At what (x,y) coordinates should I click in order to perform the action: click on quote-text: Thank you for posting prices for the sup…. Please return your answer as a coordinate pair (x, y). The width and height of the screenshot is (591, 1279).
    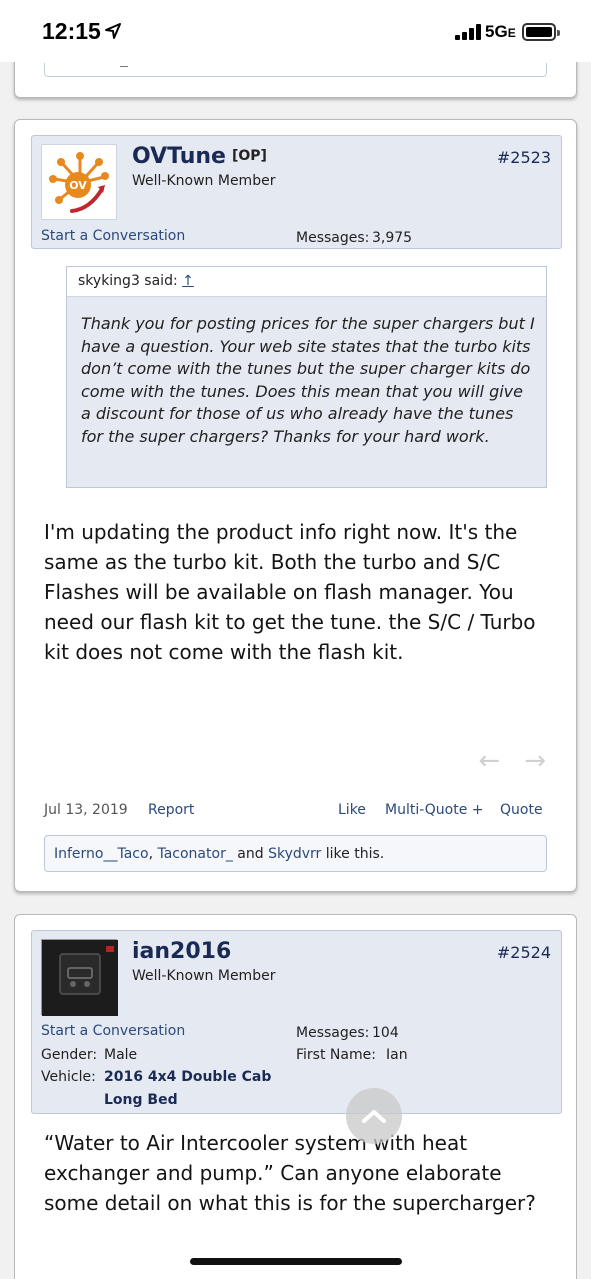
    Looking at the image, I should click on (308, 380).